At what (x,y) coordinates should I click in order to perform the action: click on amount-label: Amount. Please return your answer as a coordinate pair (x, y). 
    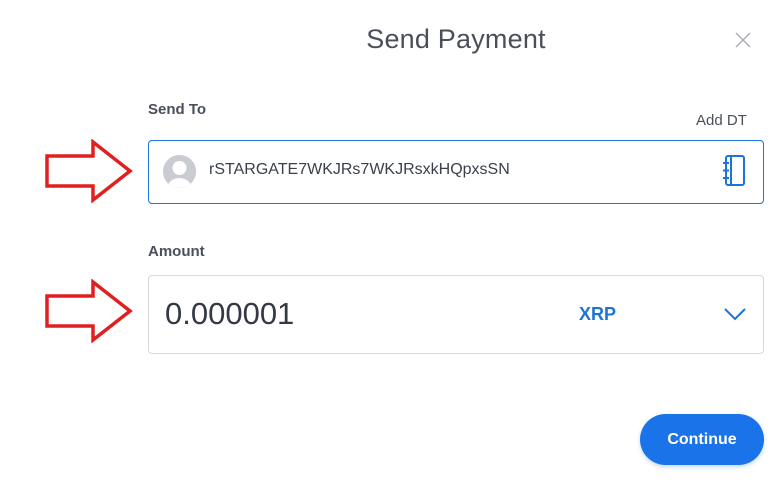
    Looking at the image, I should click on (176, 251).